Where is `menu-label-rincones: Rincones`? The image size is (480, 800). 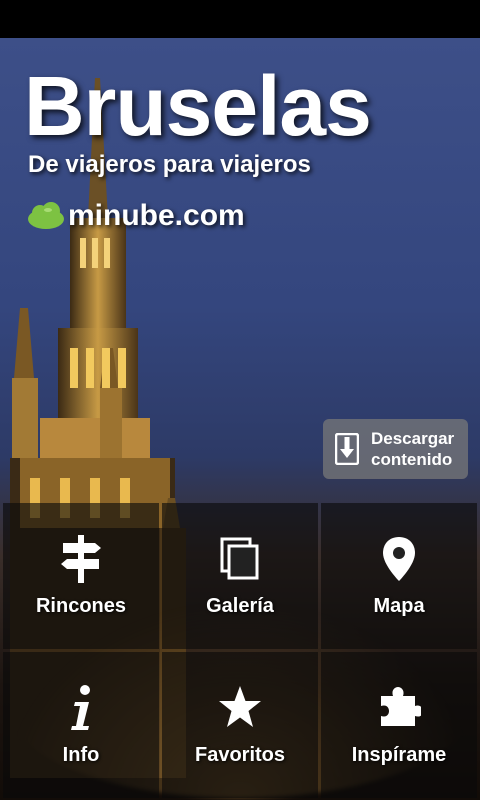 menu-label-rincones: Rincones is located at coordinates (81, 606).